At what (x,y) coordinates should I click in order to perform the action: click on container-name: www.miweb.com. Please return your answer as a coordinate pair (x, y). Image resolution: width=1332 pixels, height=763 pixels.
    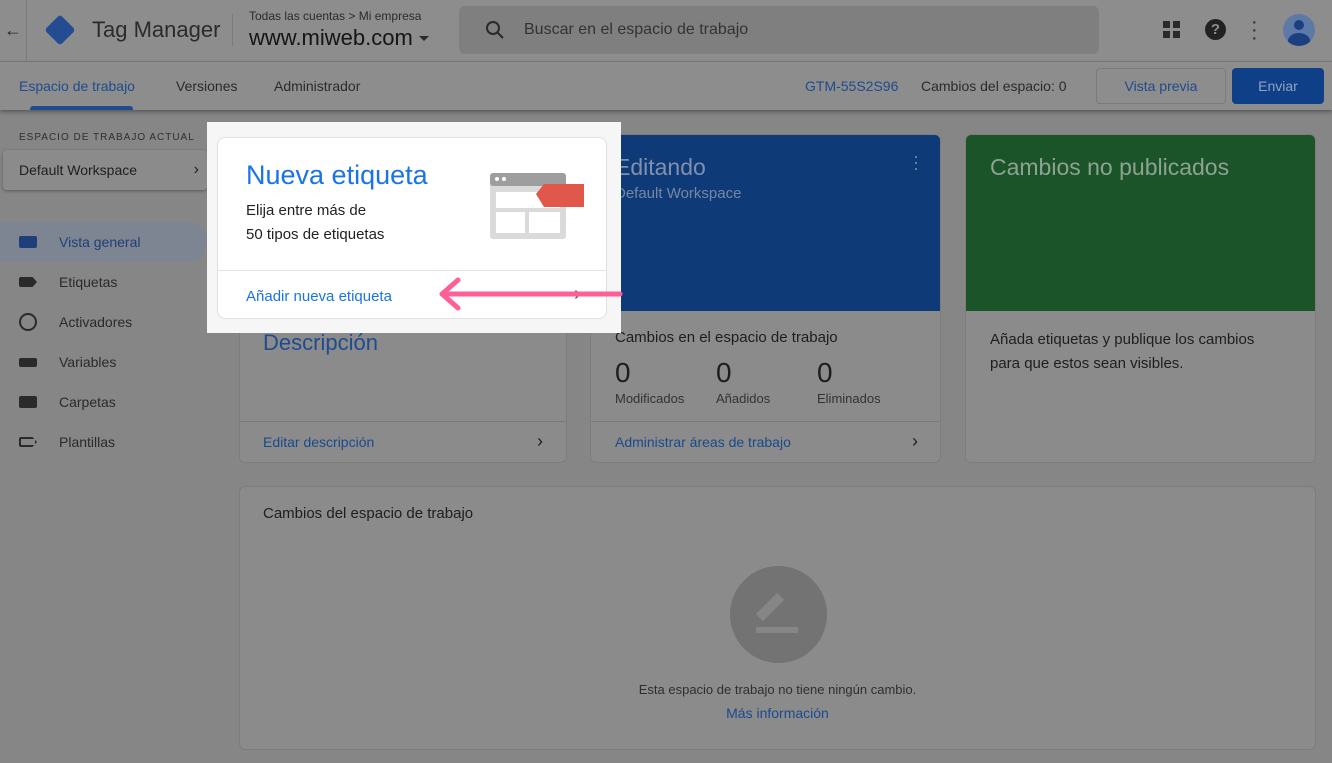
    Looking at the image, I should click on (331, 37).